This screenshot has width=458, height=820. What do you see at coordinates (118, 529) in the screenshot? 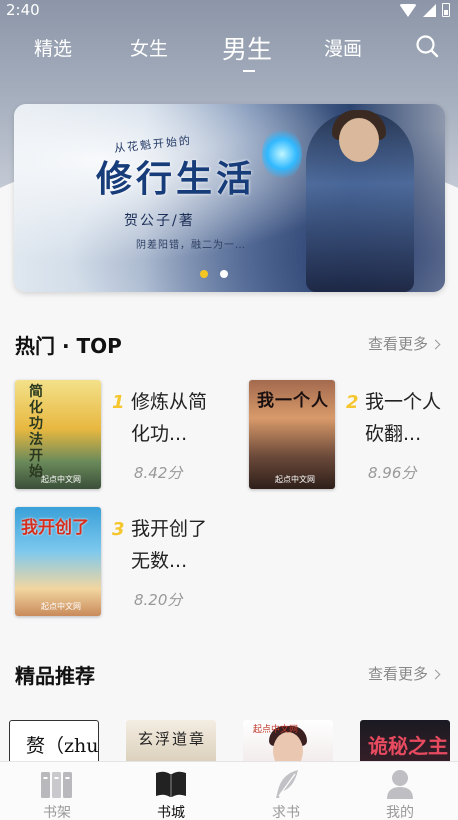
I see `book-rank: 3` at bounding box center [118, 529].